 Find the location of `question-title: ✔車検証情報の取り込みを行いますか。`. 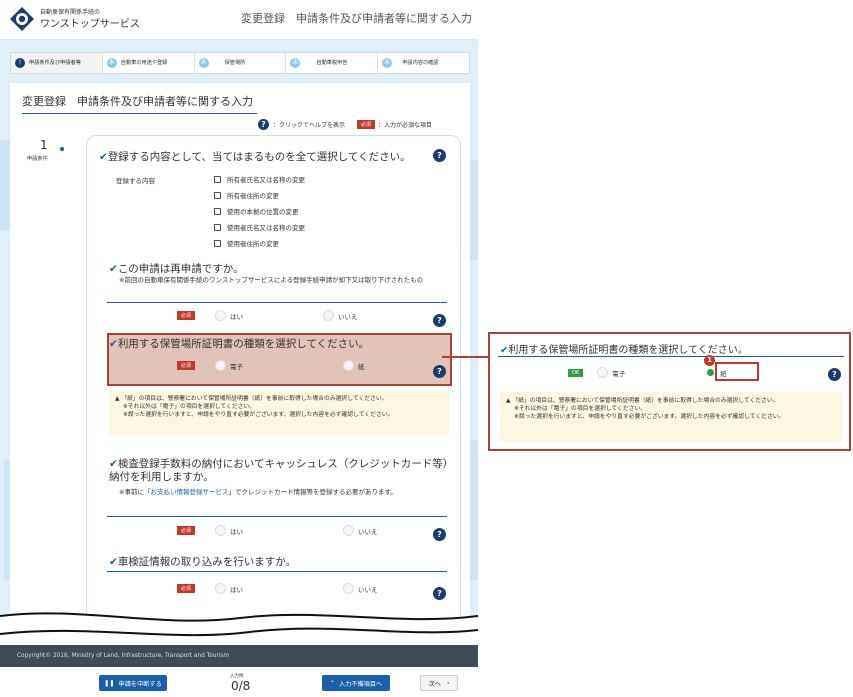

question-title: ✔車検証情報の取り込みを行いますか。 is located at coordinates (202, 561).